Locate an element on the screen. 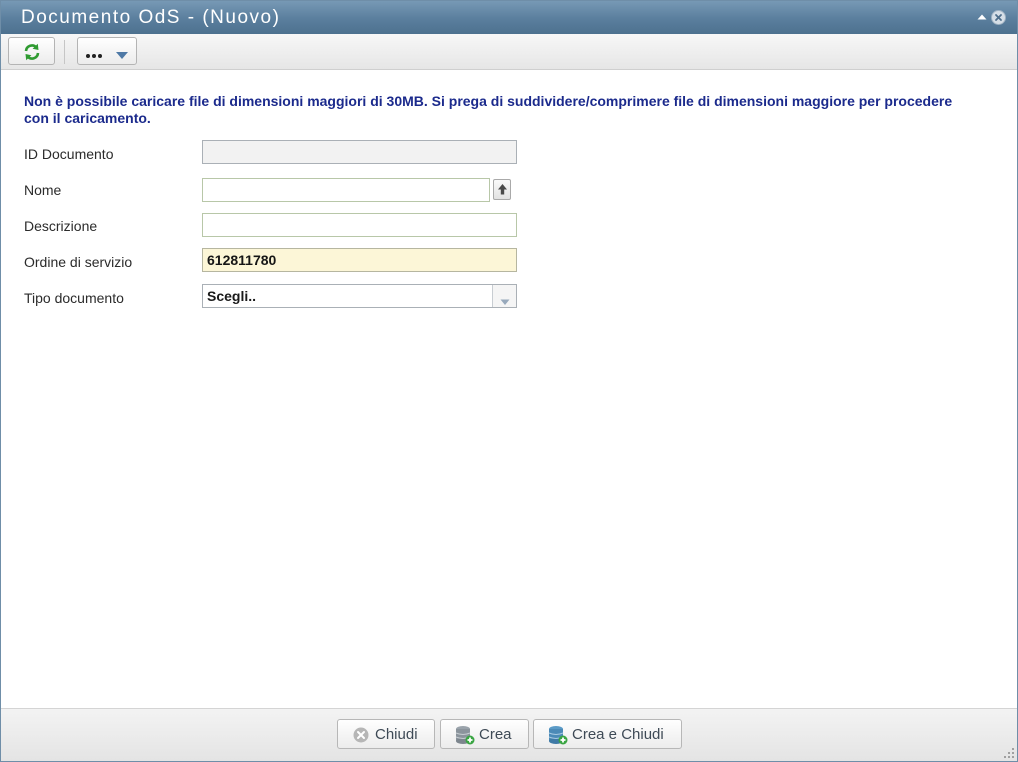 Image resolution: width=1018 pixels, height=762 pixels. window-title: Documento OdS - (Nuovo) is located at coordinates (151, 17).